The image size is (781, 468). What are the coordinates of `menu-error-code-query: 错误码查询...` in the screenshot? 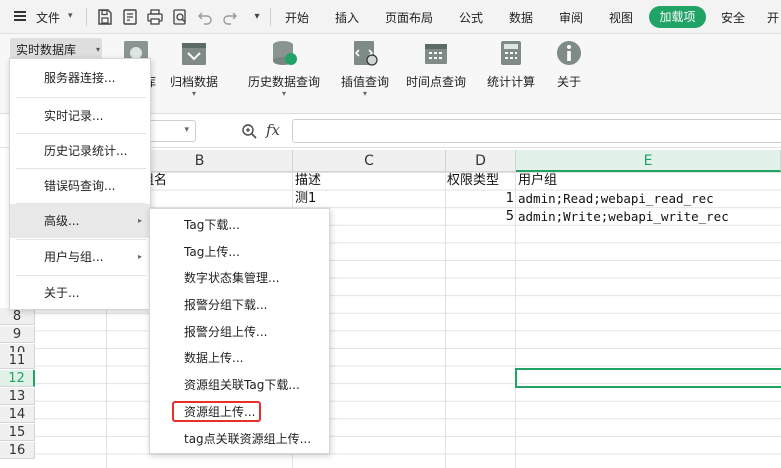 It's located at (80, 186).